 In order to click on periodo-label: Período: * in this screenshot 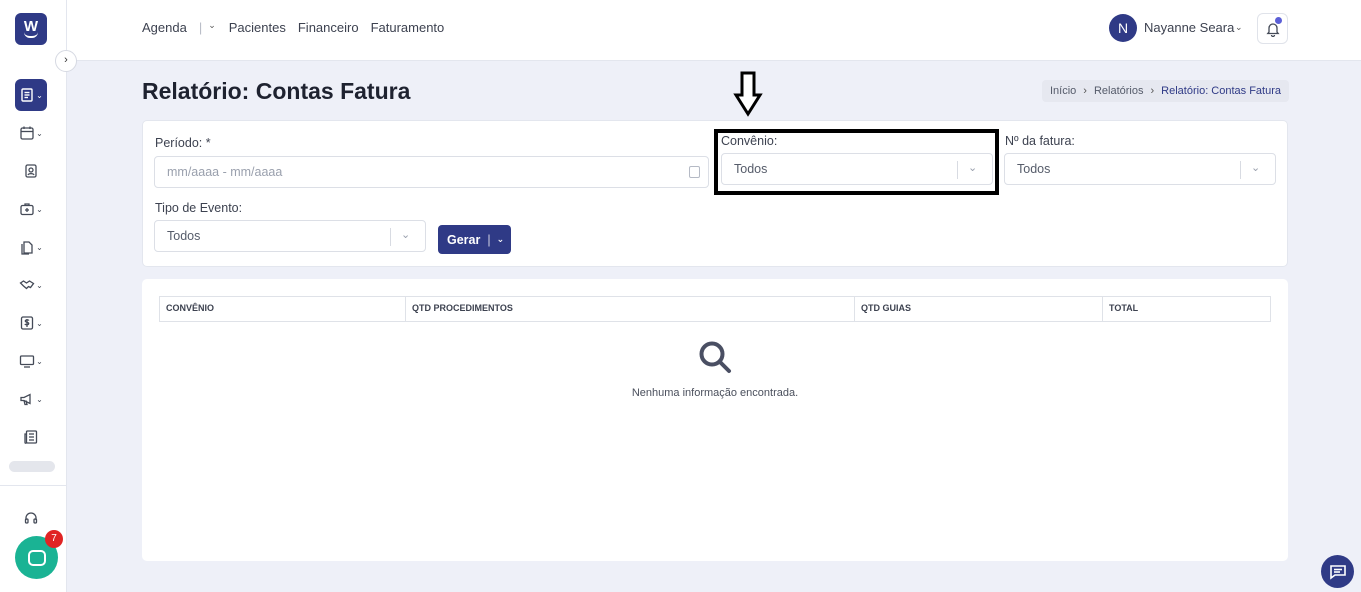, I will do `click(183, 143)`.